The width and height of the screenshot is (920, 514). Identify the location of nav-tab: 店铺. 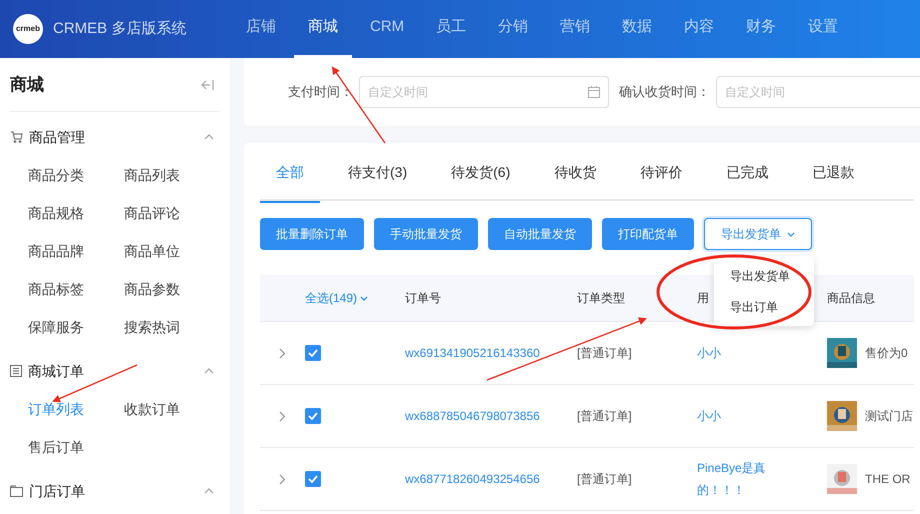
(261, 29).